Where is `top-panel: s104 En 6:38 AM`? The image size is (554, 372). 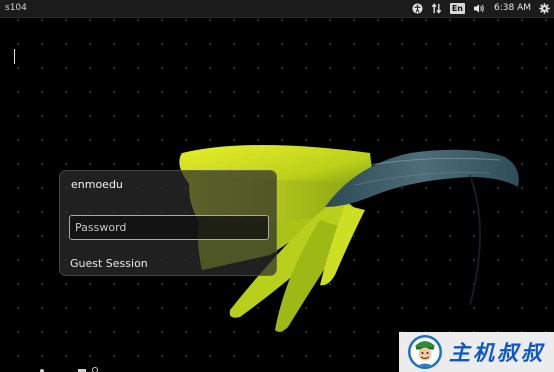 top-panel: s104 En 6:38 AM is located at coordinates (277, 9).